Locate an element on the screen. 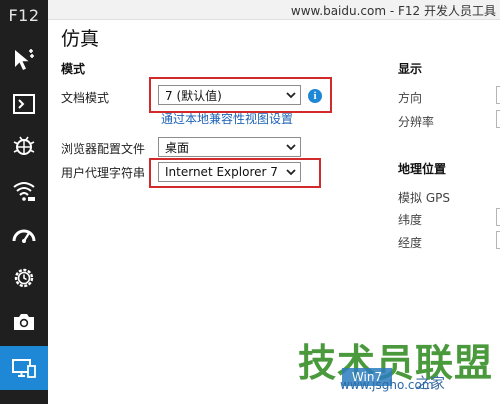 Image resolution: width=500 pixels, height=404 pixels. compat-view-link: 通过本地兼容性视图设置 is located at coordinates (227, 118).